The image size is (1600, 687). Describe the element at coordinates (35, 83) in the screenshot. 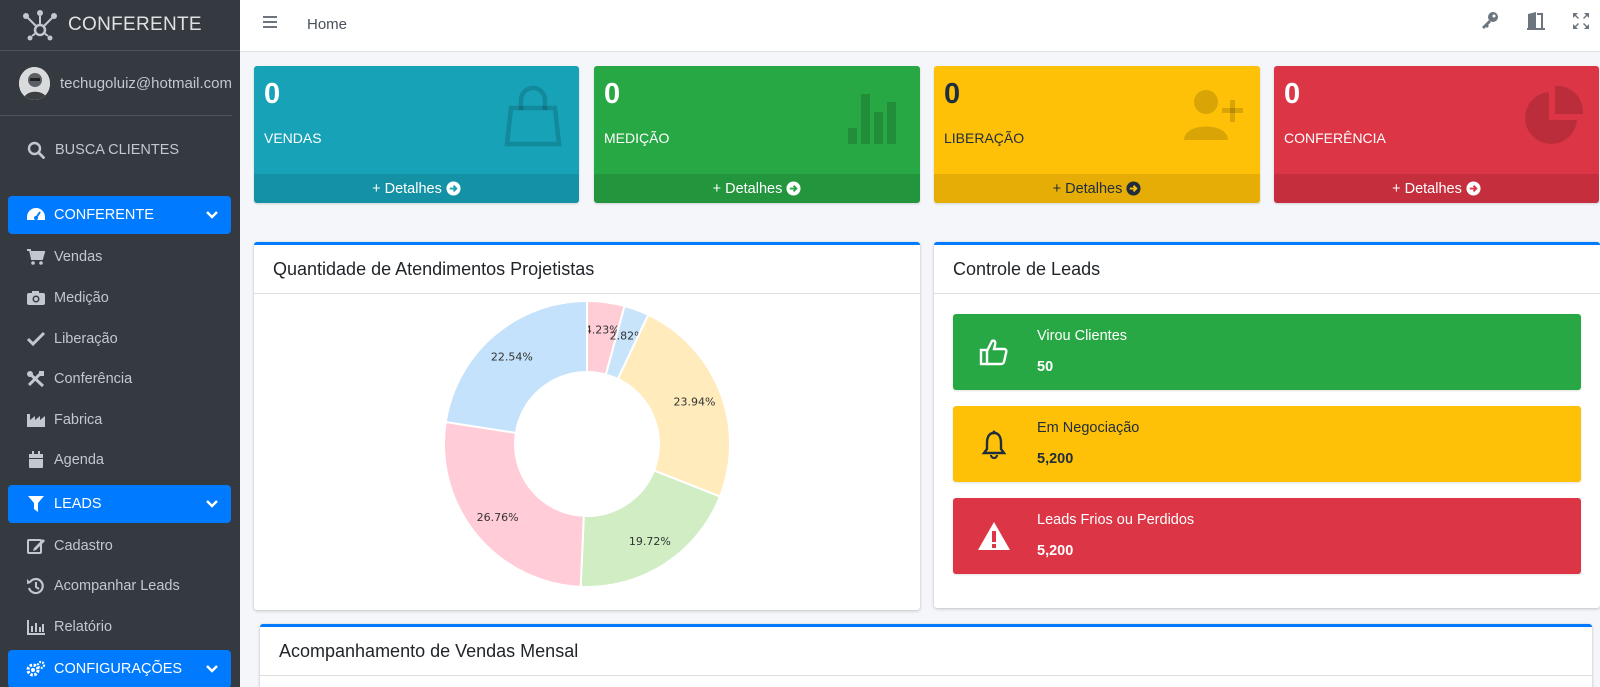

I see `avatar` at that location.